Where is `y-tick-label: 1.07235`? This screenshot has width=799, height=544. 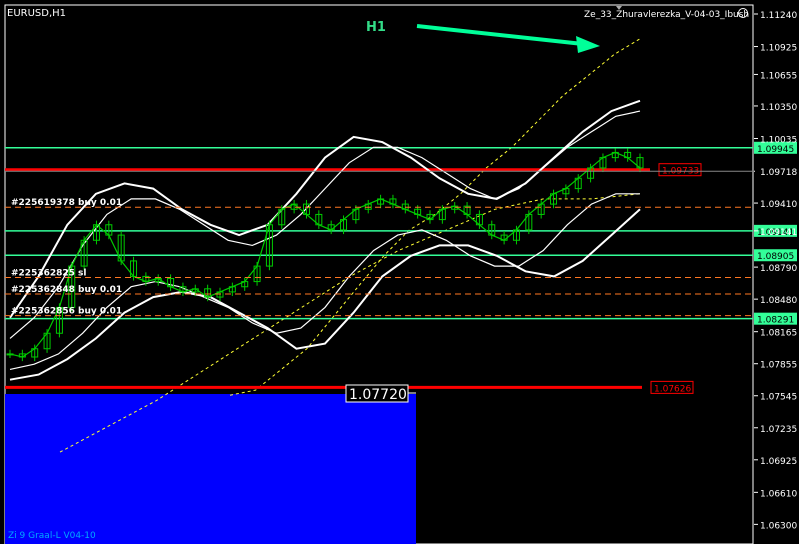 y-tick-label: 1.07235 is located at coordinates (778, 430).